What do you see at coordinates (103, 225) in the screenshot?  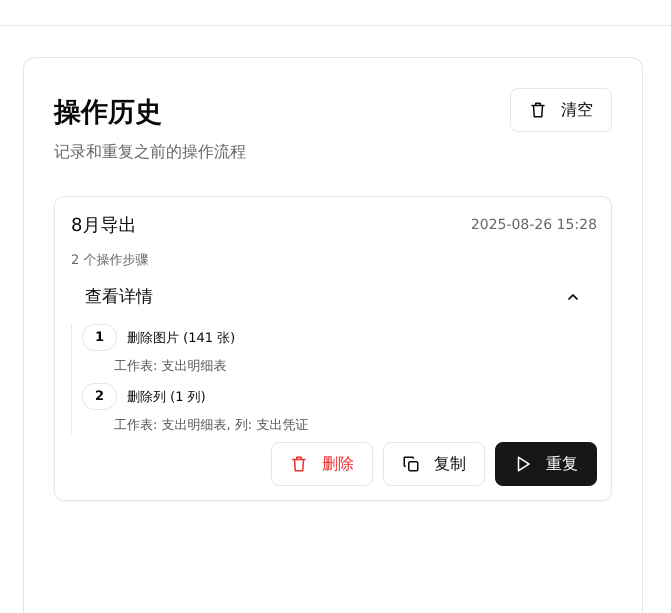 I see `history-name: 8月导出` at bounding box center [103, 225].